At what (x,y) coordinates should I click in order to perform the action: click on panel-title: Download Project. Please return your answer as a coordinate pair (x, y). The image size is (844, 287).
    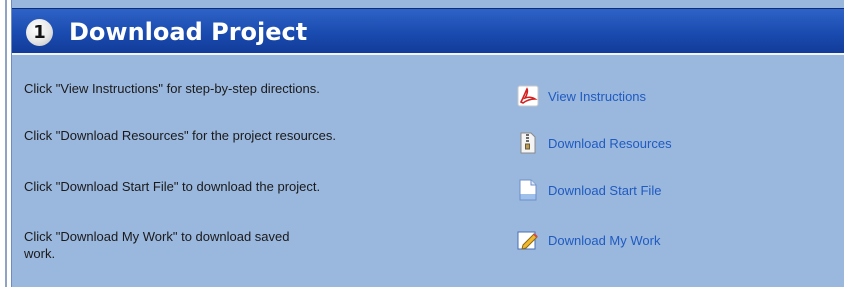
    Looking at the image, I should click on (188, 32).